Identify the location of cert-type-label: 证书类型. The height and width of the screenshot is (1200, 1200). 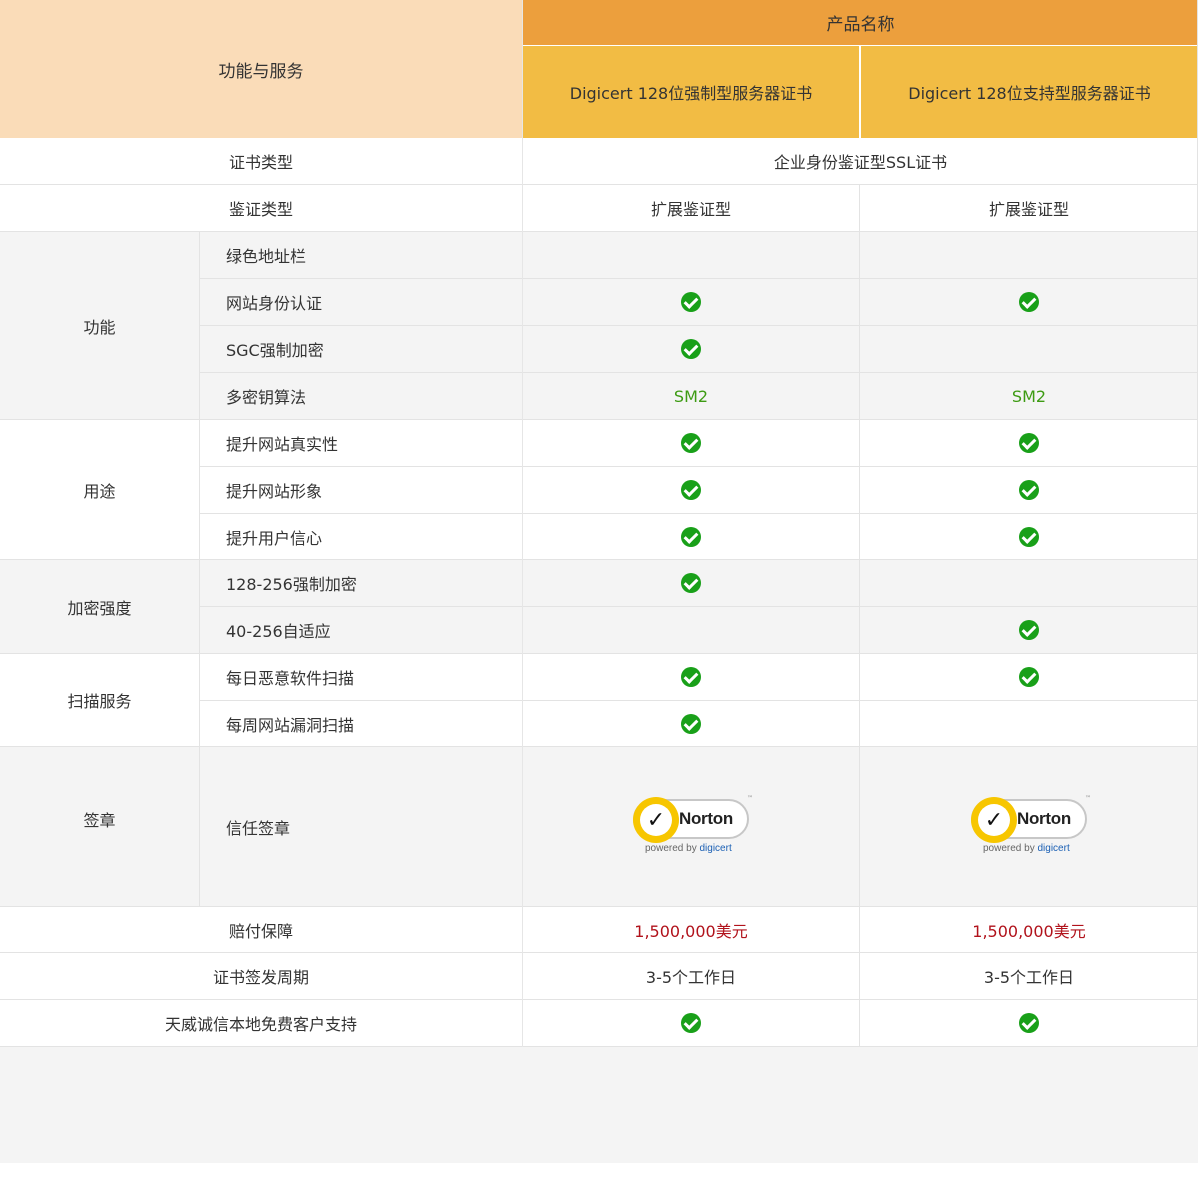
(260, 162).